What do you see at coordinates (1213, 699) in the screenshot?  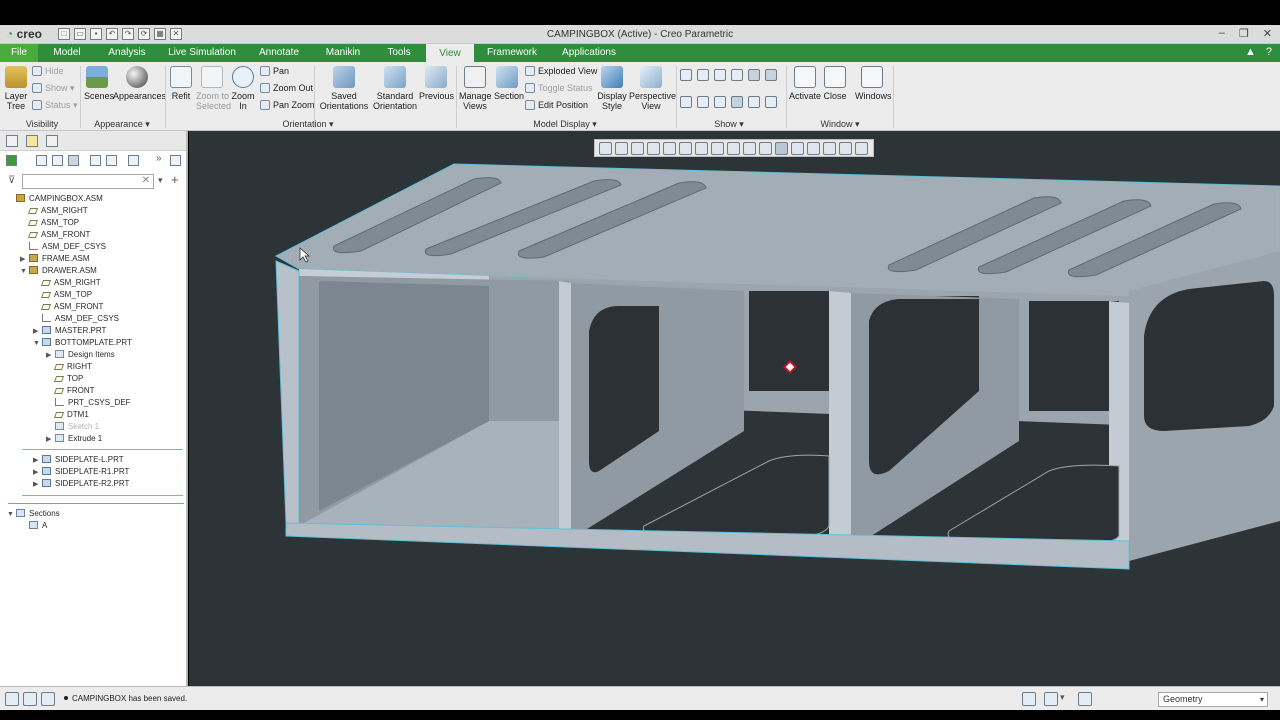 I see `selection-filter-dropdown: Geometry ▾` at bounding box center [1213, 699].